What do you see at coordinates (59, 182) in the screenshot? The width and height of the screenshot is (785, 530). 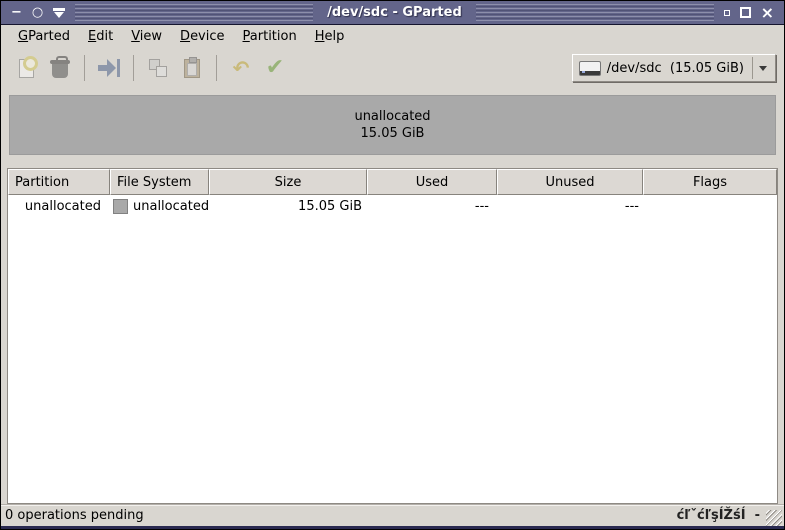 I see `column-header-partition: Partition` at bounding box center [59, 182].